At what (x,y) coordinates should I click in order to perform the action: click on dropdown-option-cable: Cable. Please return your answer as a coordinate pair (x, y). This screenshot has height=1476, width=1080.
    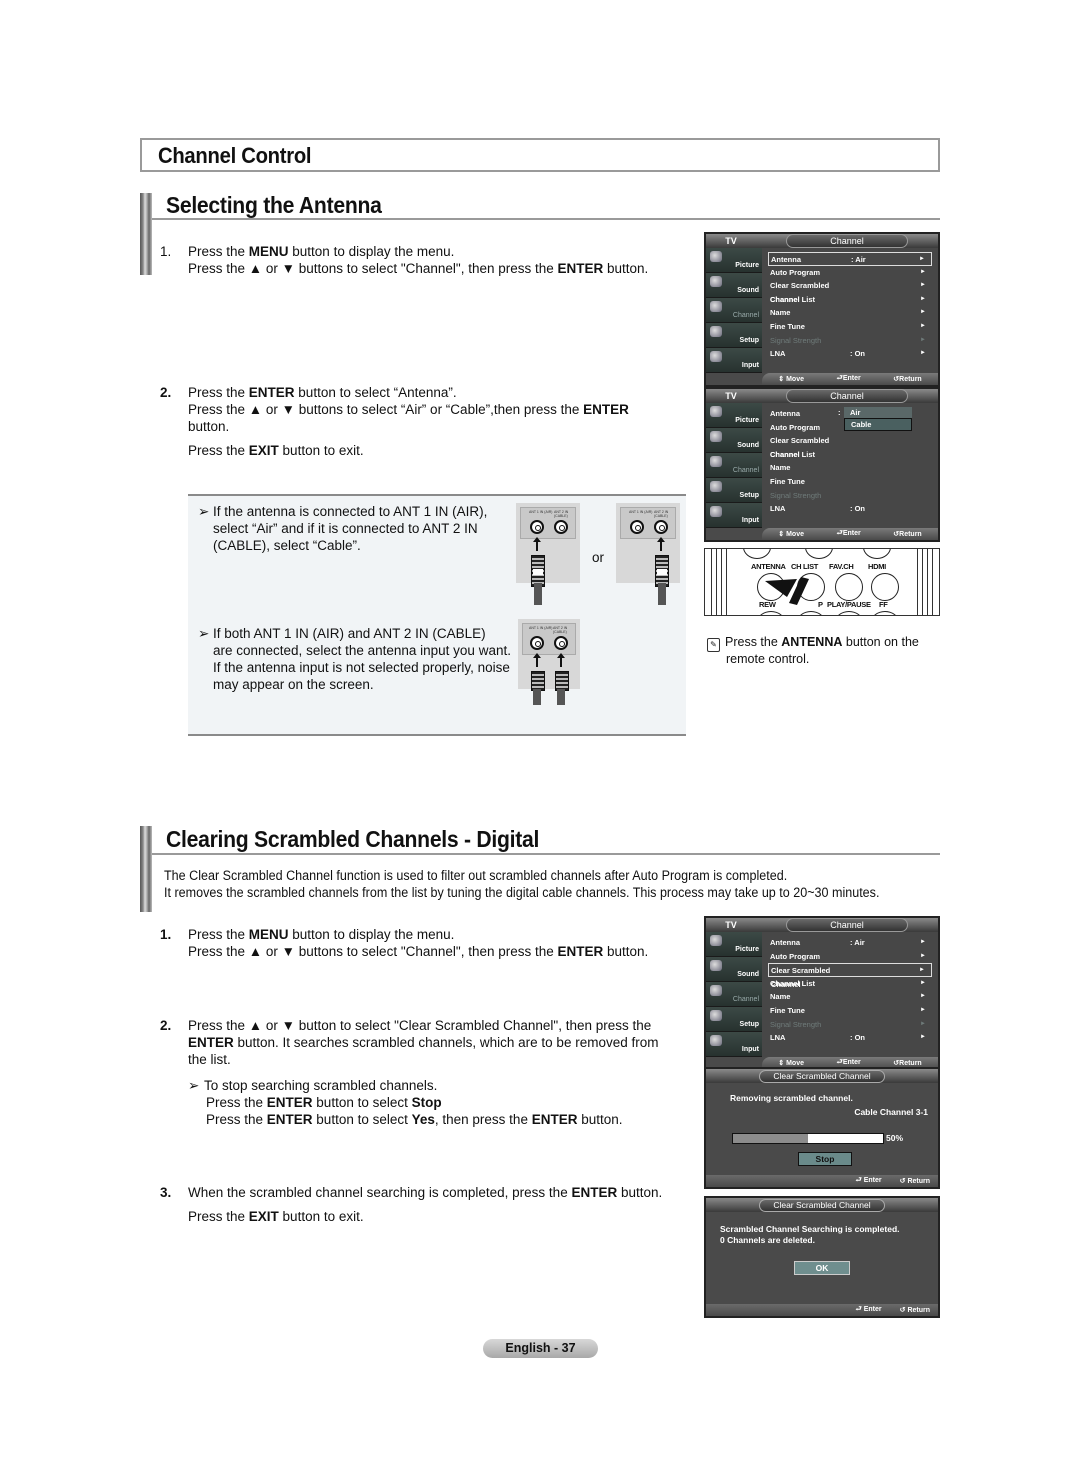
    Looking at the image, I should click on (878, 424).